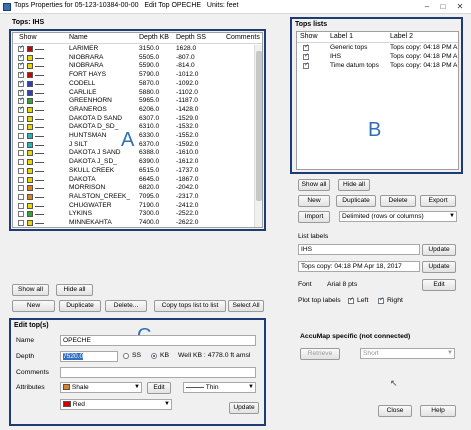 This screenshot has width=471, height=430. I want to click on table-row: MORRISON 6820.0 -2042.0, so click(133, 188).